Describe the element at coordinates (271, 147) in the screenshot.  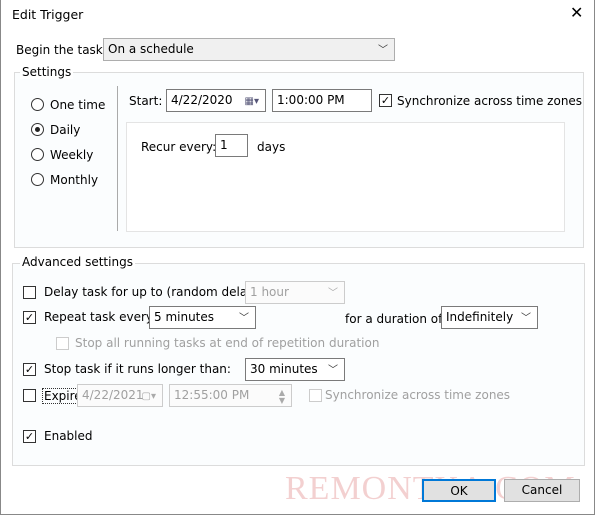
I see `recur-unit: days` at that location.